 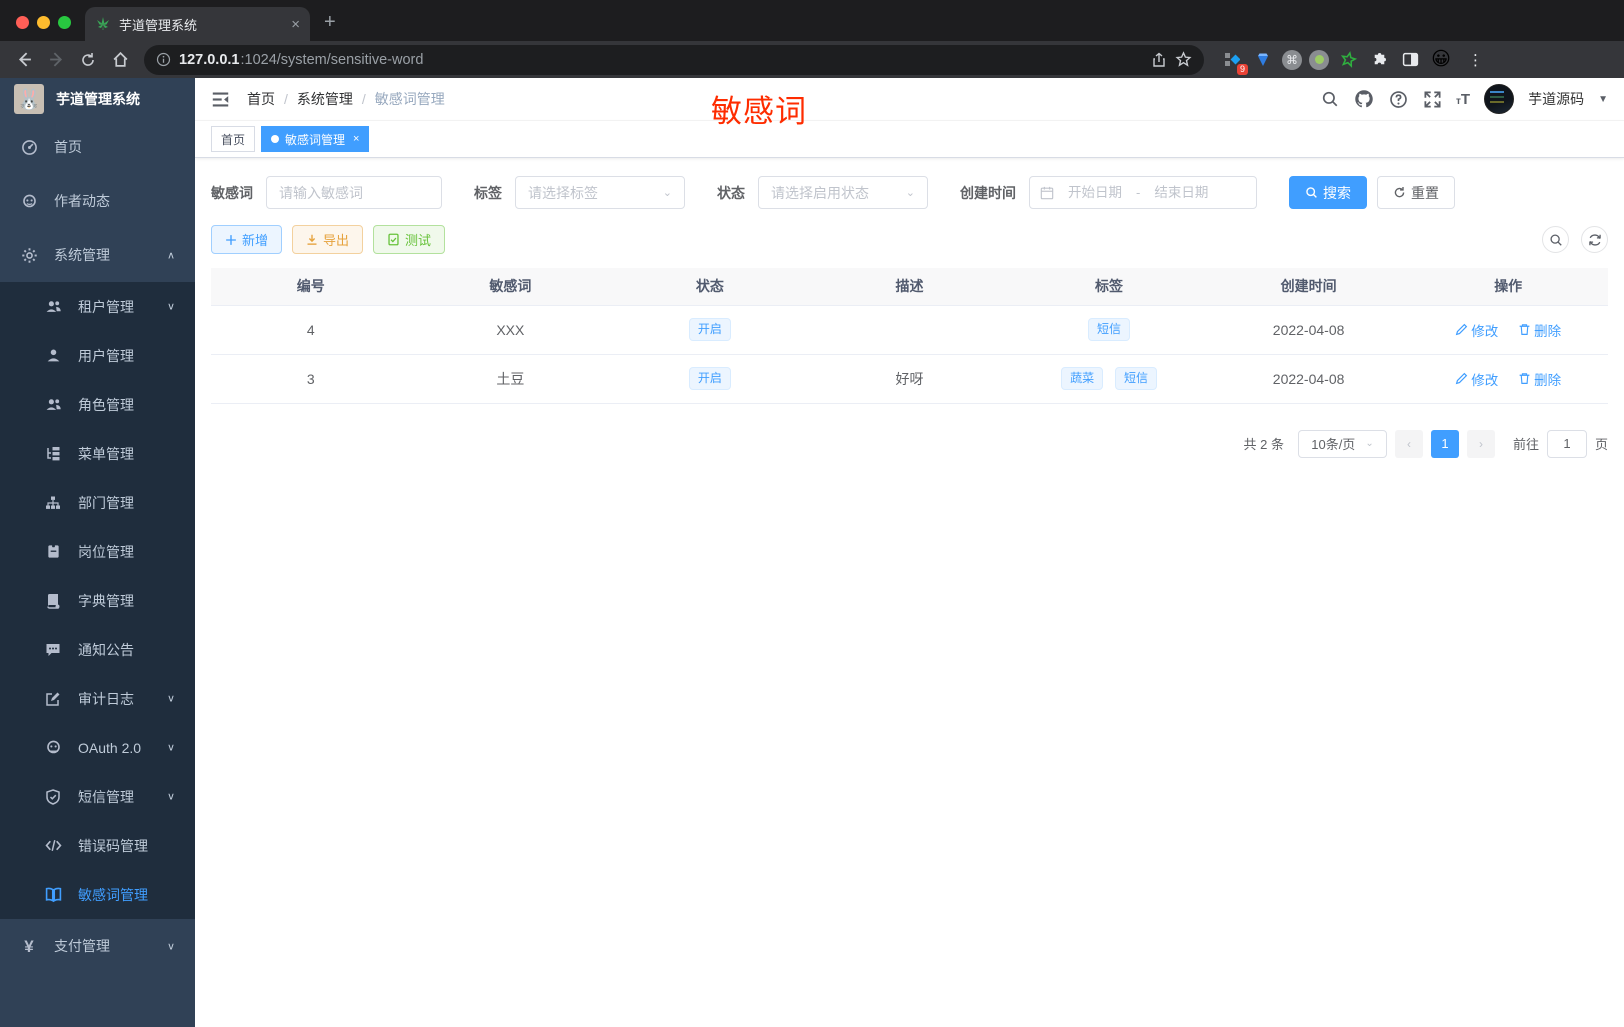 What do you see at coordinates (170, 255) in the screenshot?
I see `chevron-up-icon: ∧` at bounding box center [170, 255].